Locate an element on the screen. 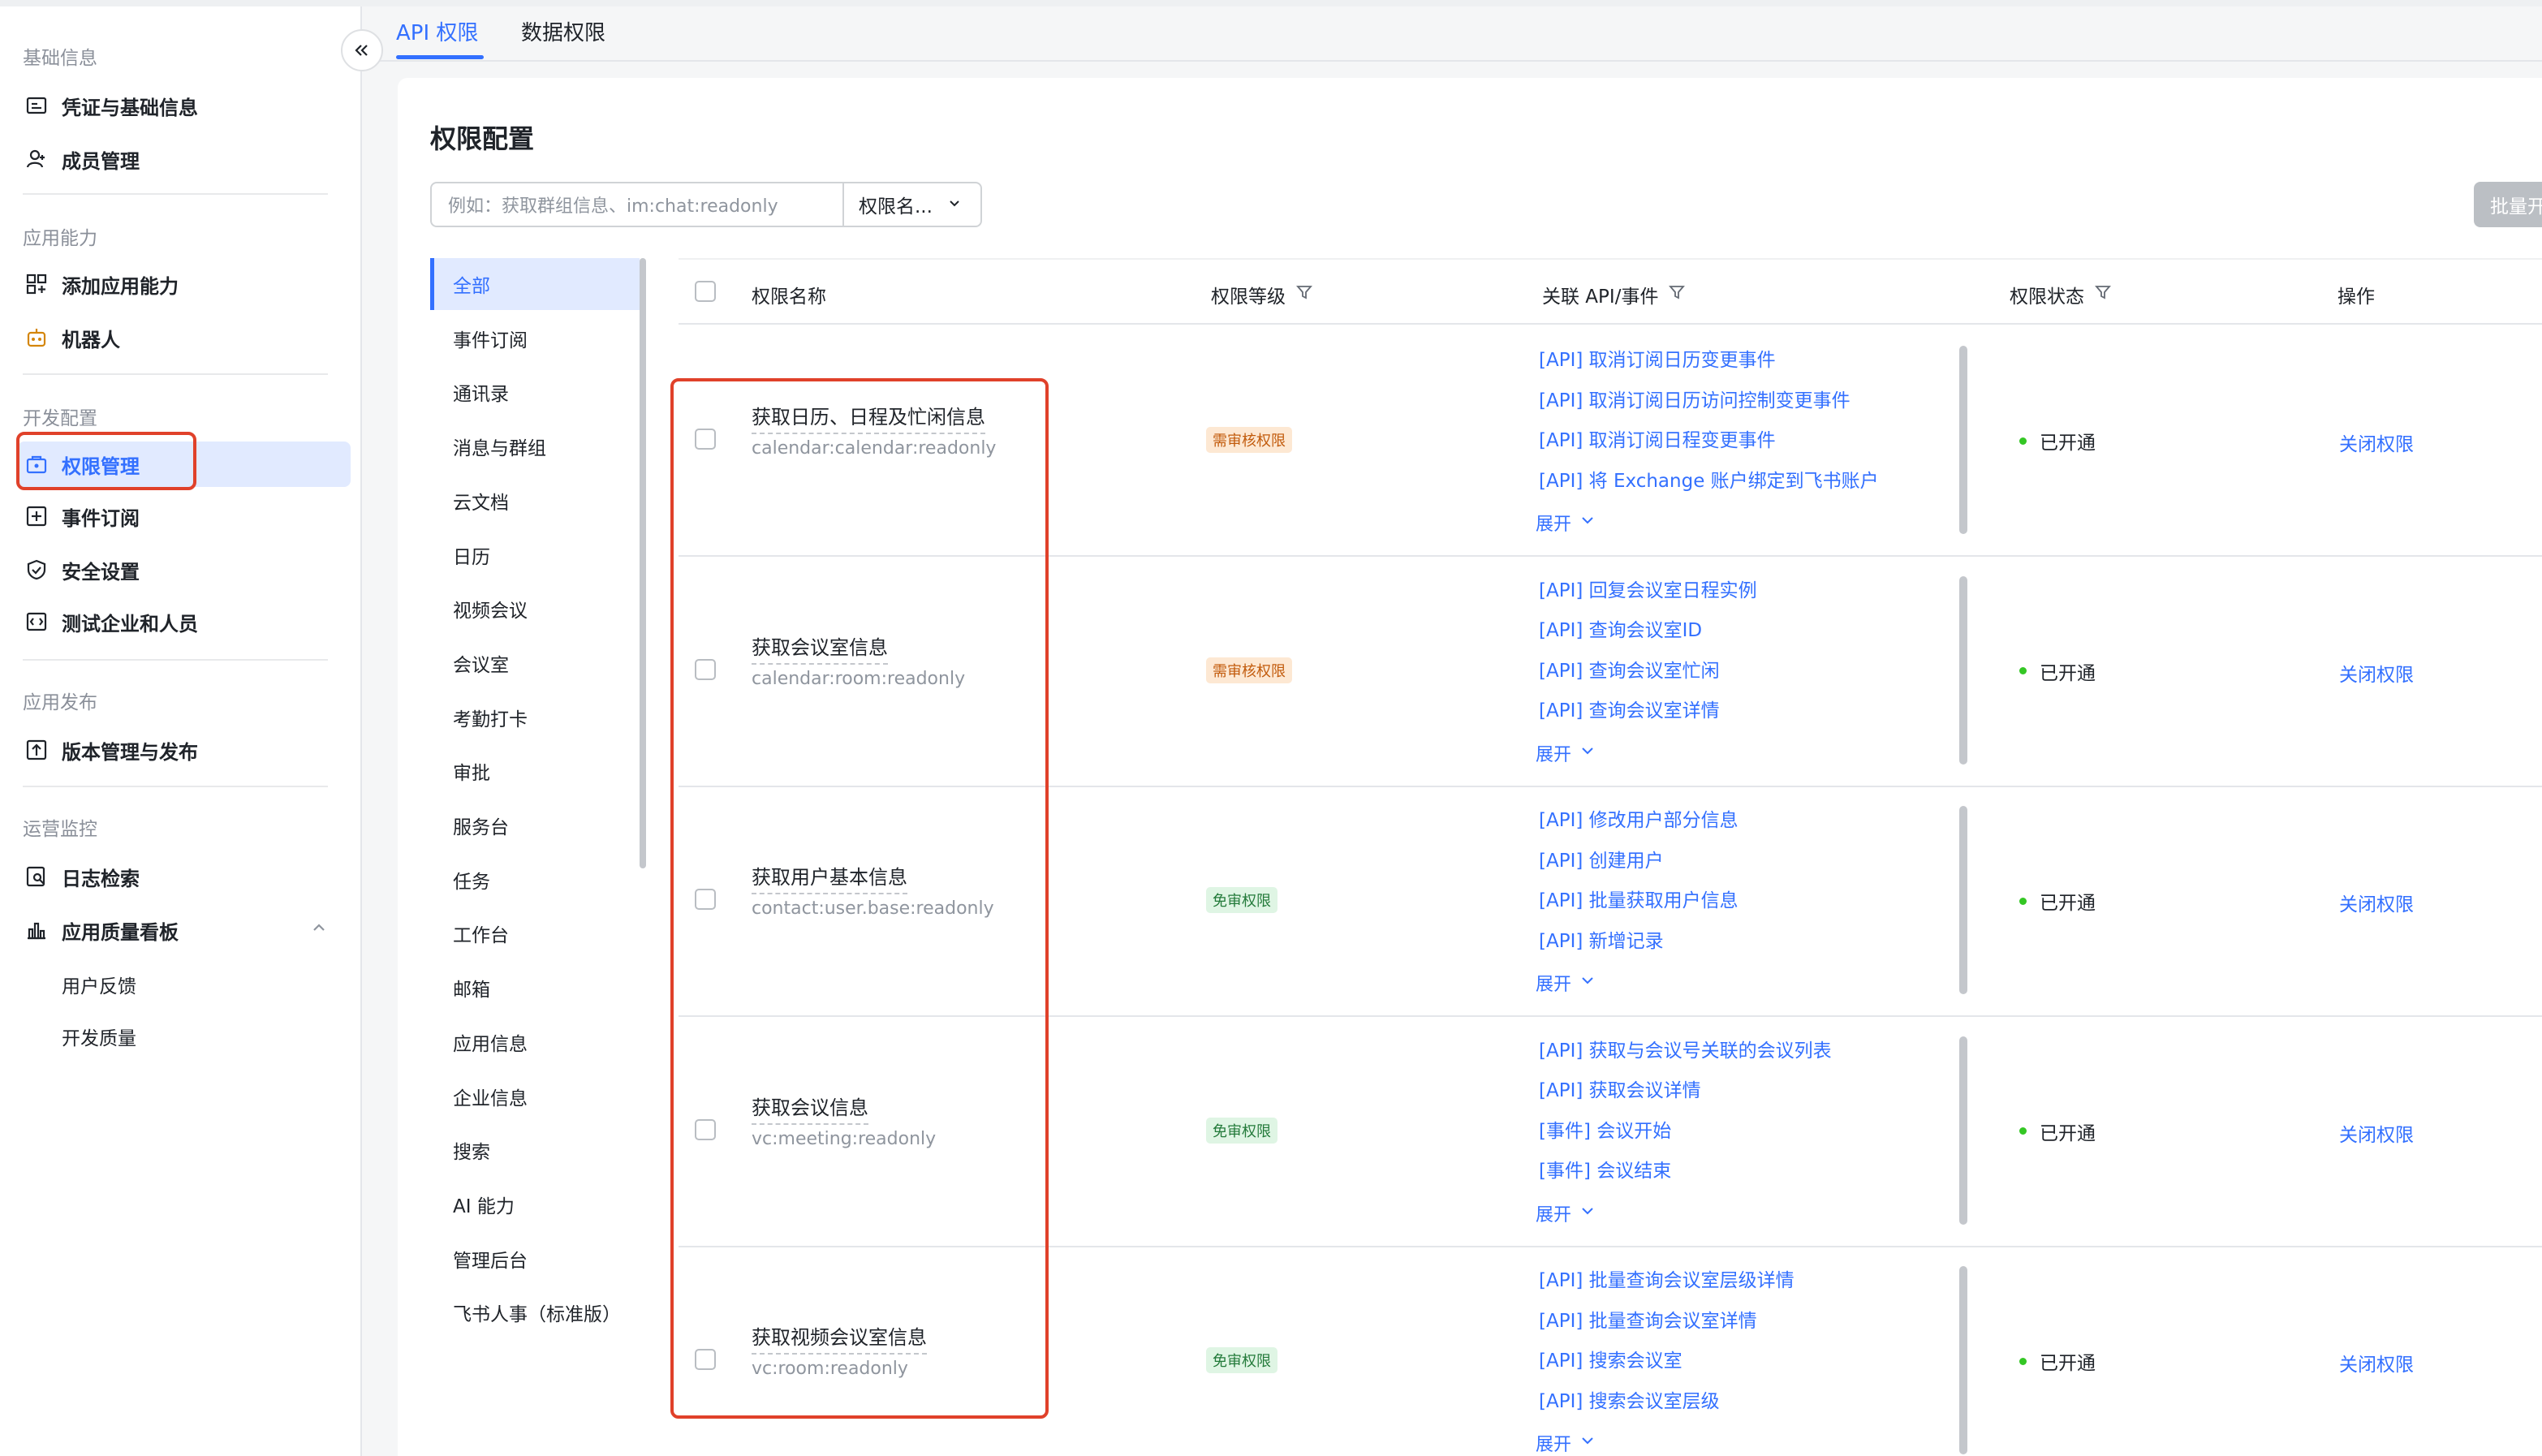 This screenshot has height=1456, width=2542. sidebar-item-version: 版本管理与发布 is located at coordinates (185, 750).